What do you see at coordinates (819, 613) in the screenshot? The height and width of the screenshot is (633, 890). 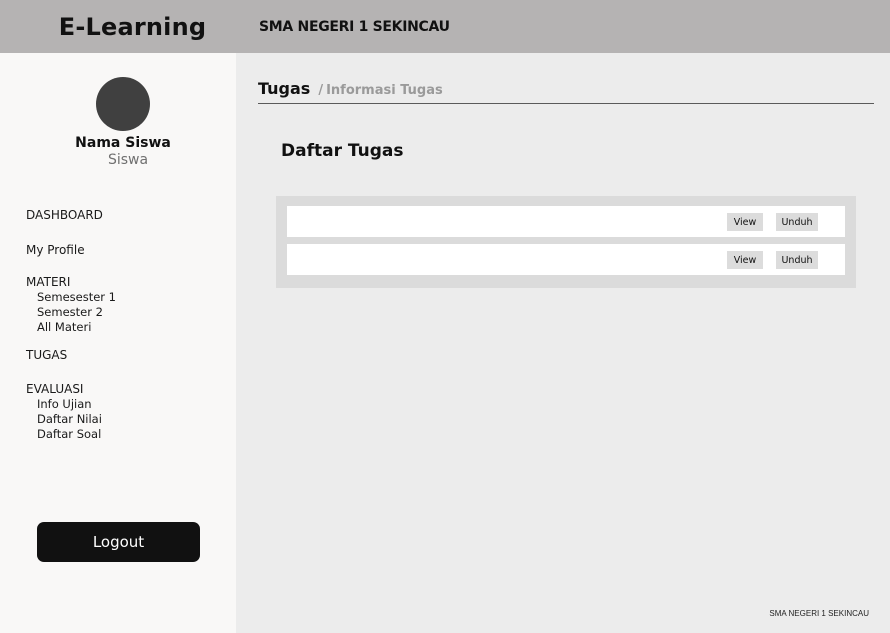 I see `footer-text: SMA NEGERI 1 SEKINCAU` at bounding box center [819, 613].